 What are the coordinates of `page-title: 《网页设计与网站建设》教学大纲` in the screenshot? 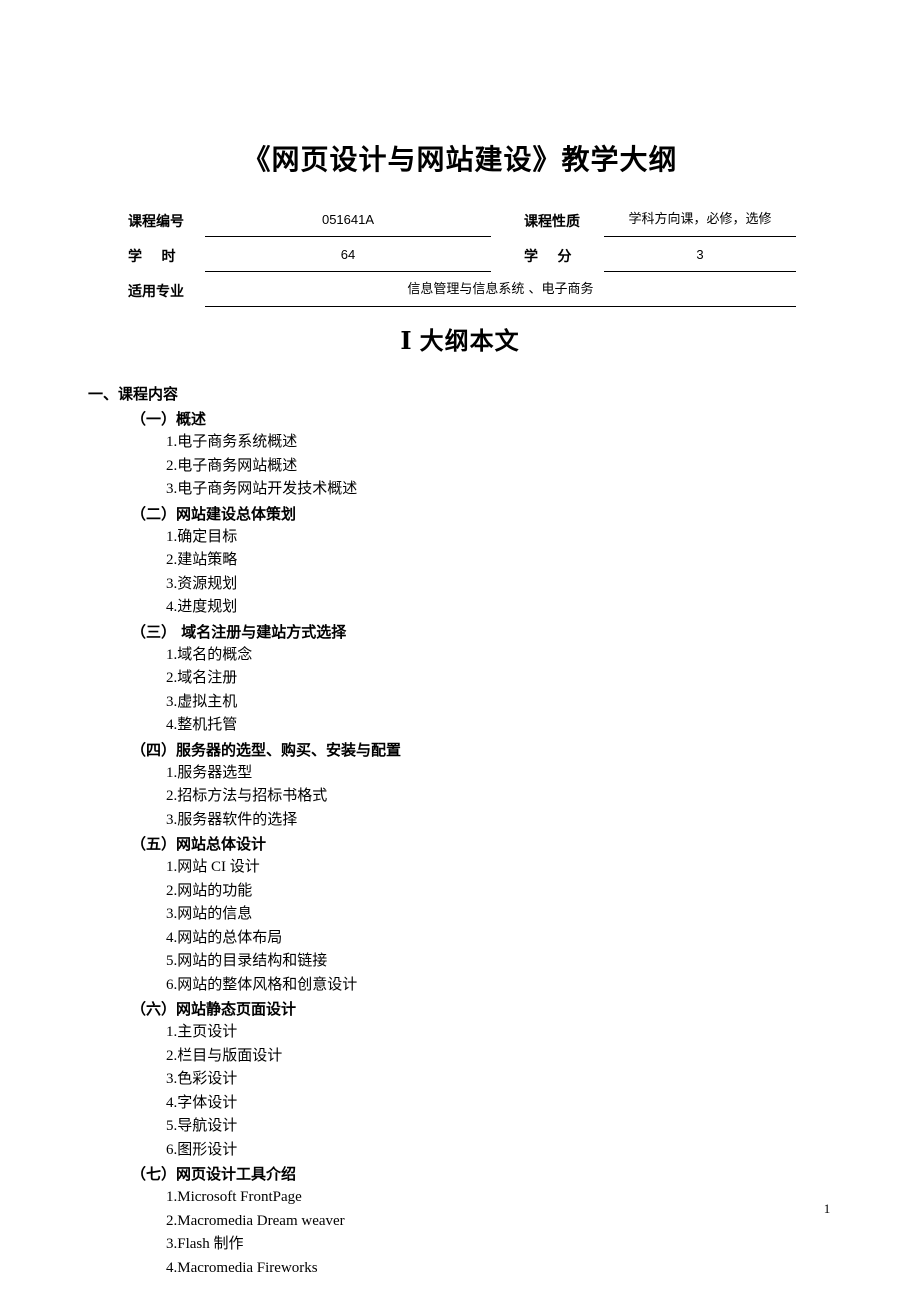 It's located at (460, 159).